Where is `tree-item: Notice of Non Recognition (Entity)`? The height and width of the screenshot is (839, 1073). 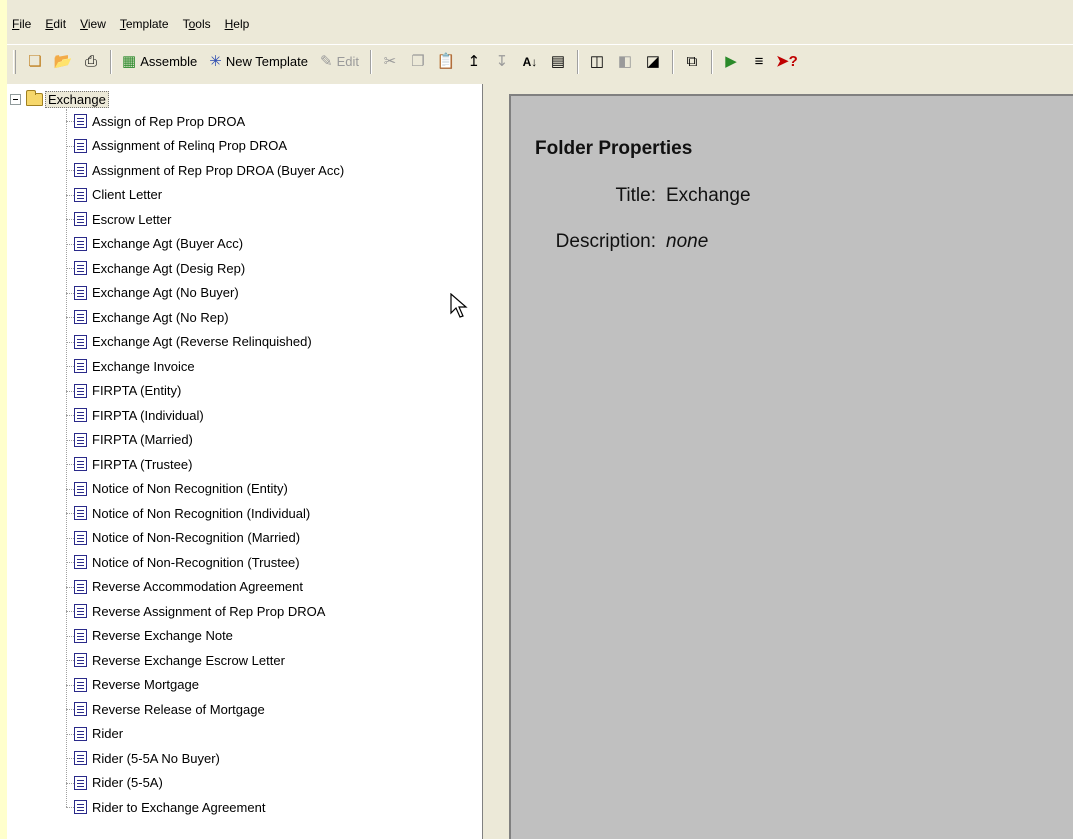
tree-item: Notice of Non Recognition (Entity) is located at coordinates (175, 489).